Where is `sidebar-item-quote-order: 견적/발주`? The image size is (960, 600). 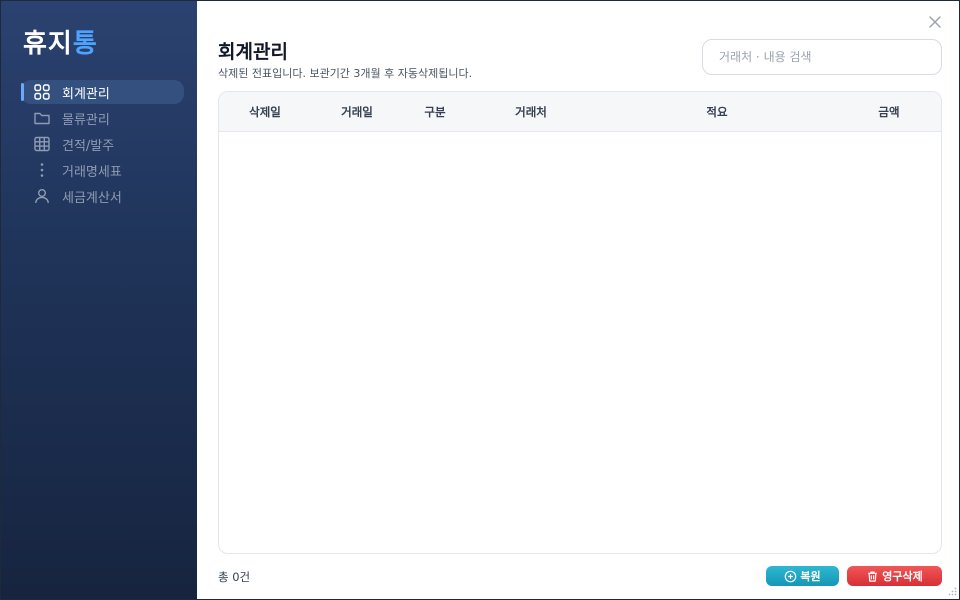
sidebar-item-quote-order: 견적/발주 is located at coordinates (102, 144).